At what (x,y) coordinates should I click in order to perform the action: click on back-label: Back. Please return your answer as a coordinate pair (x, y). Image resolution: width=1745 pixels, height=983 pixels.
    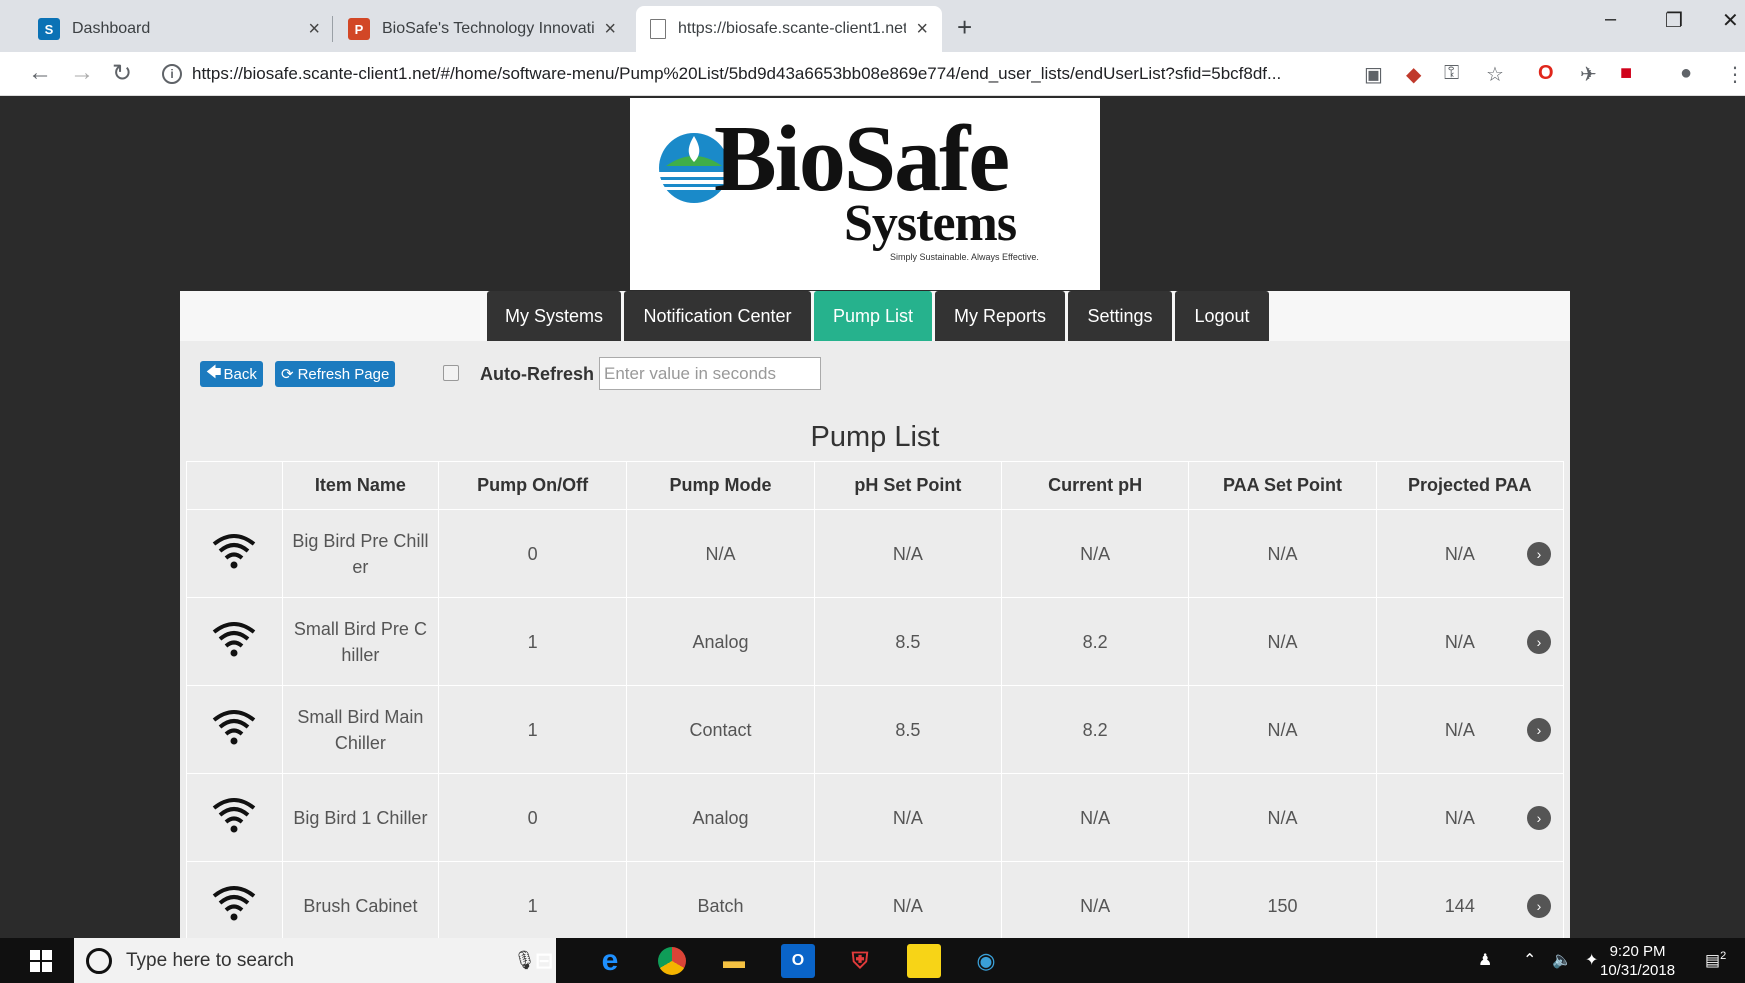
    Looking at the image, I should click on (240, 374).